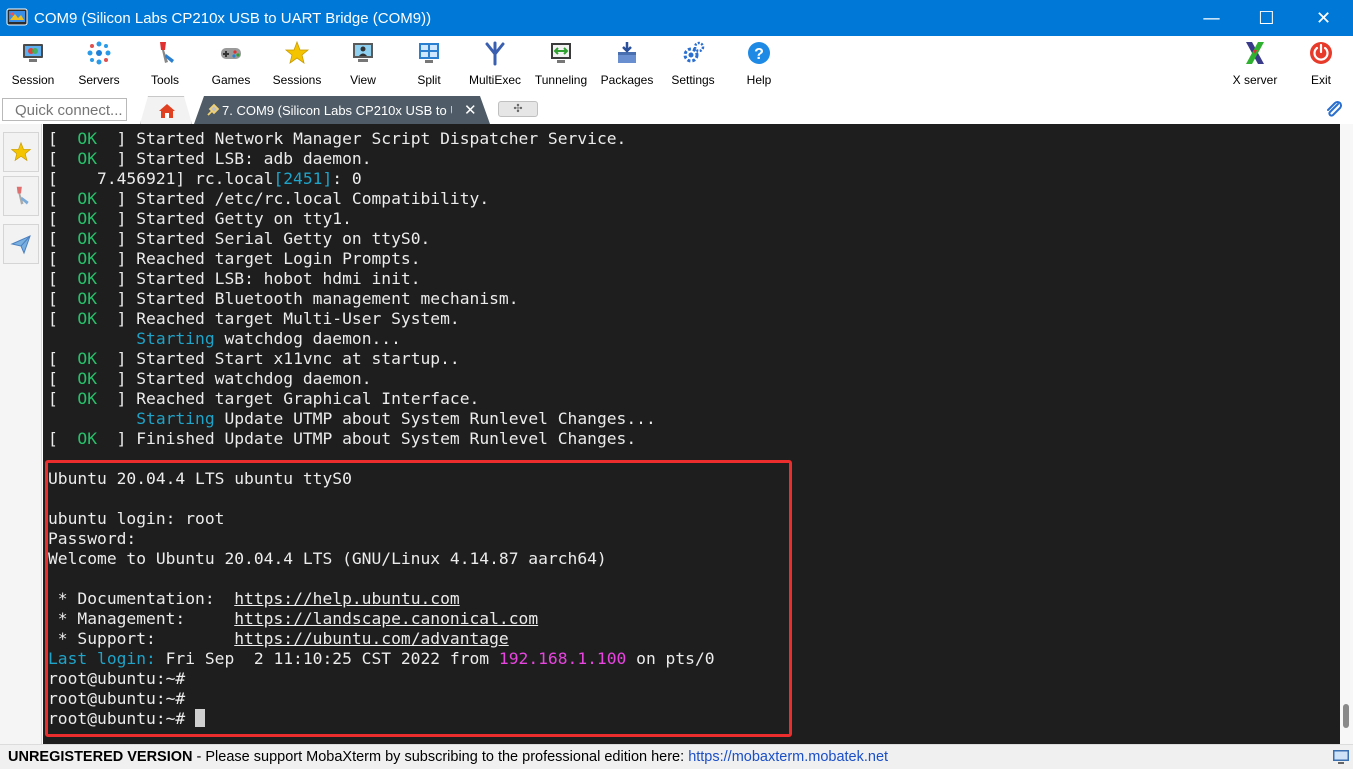  Describe the element at coordinates (1255, 53) in the screenshot. I see `xserver-icon` at that location.